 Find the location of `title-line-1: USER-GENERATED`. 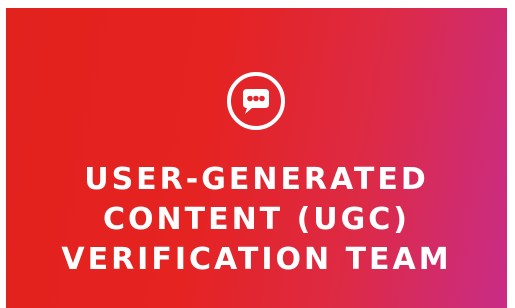

title-line-1: USER-GENERATED is located at coordinates (256, 179).